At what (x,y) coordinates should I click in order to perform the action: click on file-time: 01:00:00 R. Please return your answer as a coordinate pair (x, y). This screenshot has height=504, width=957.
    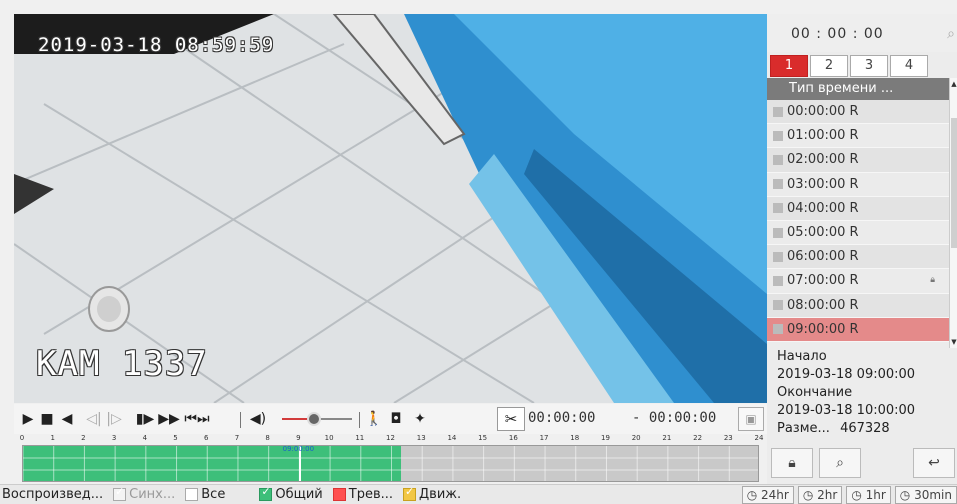
    Looking at the image, I should click on (823, 136).